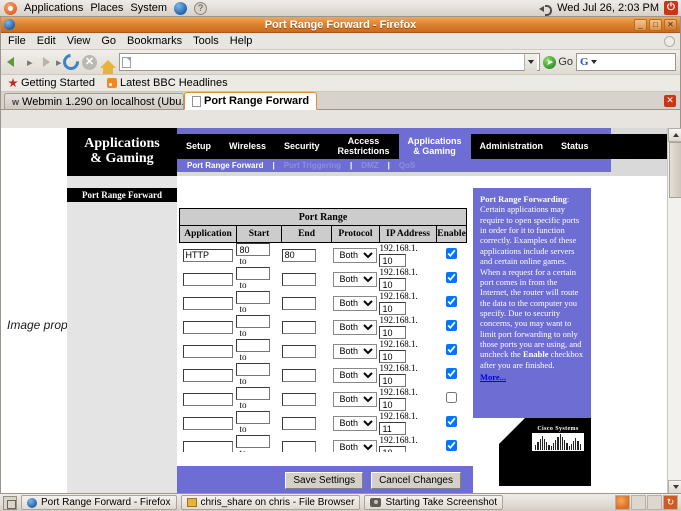 Image resolution: width=681 pixels, height=511 pixels. Describe the element at coordinates (626, 62) in the screenshot. I see `search-bar: G` at that location.